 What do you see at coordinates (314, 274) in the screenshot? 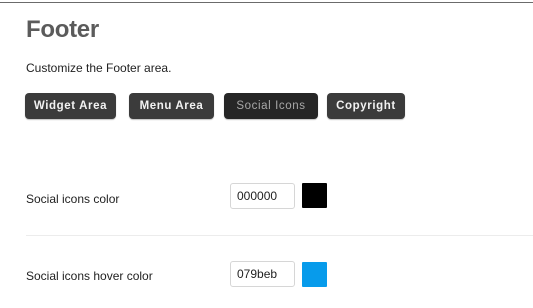
I see `social-icons-hover-color-swatch` at bounding box center [314, 274].